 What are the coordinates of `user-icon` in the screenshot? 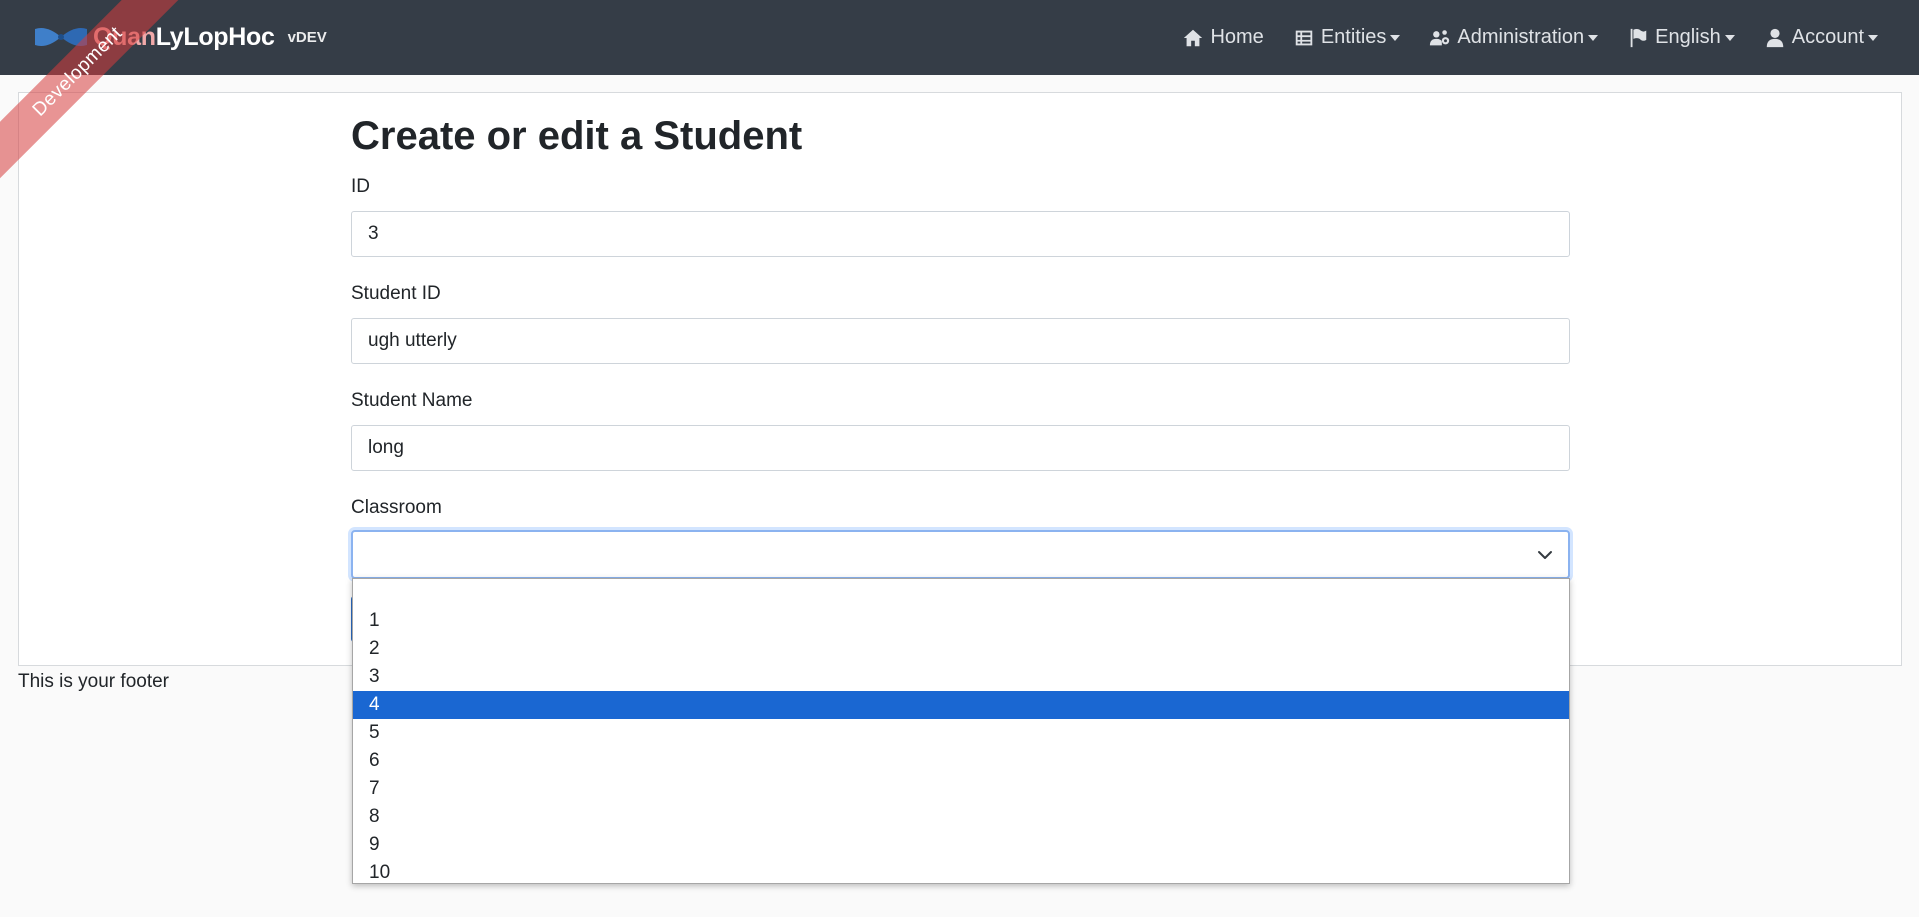 It's located at (1774, 37).